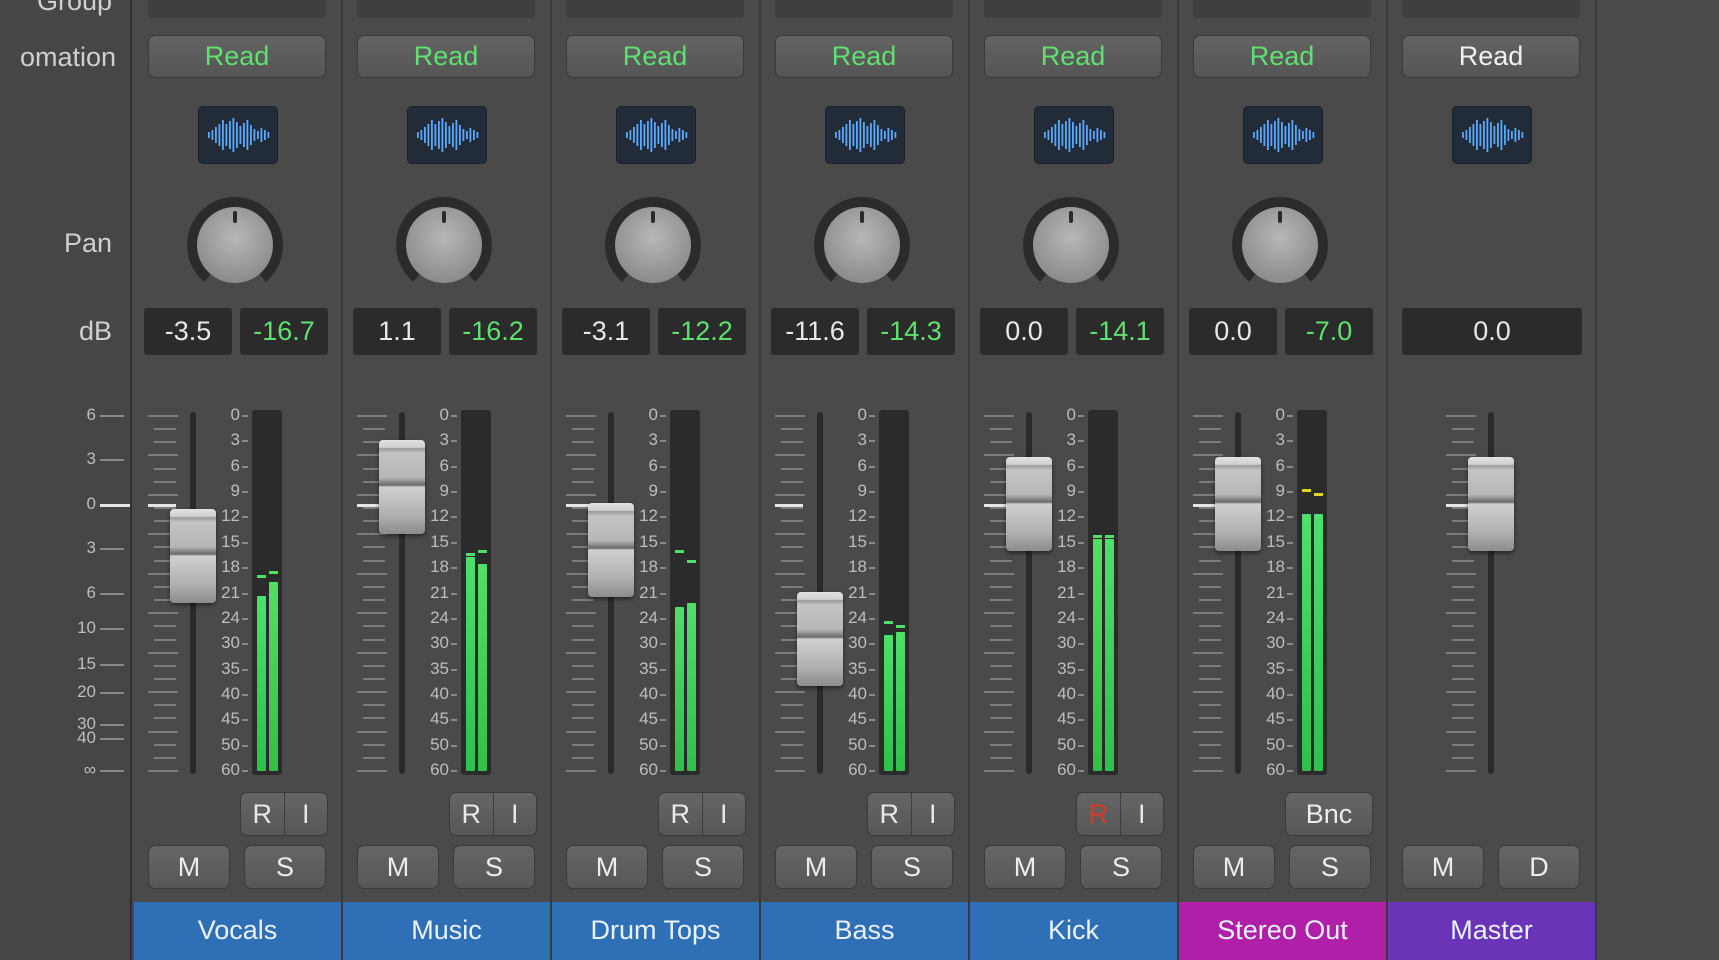 The image size is (1719, 960). I want to click on channel-name: Kick, so click(1073, 931).